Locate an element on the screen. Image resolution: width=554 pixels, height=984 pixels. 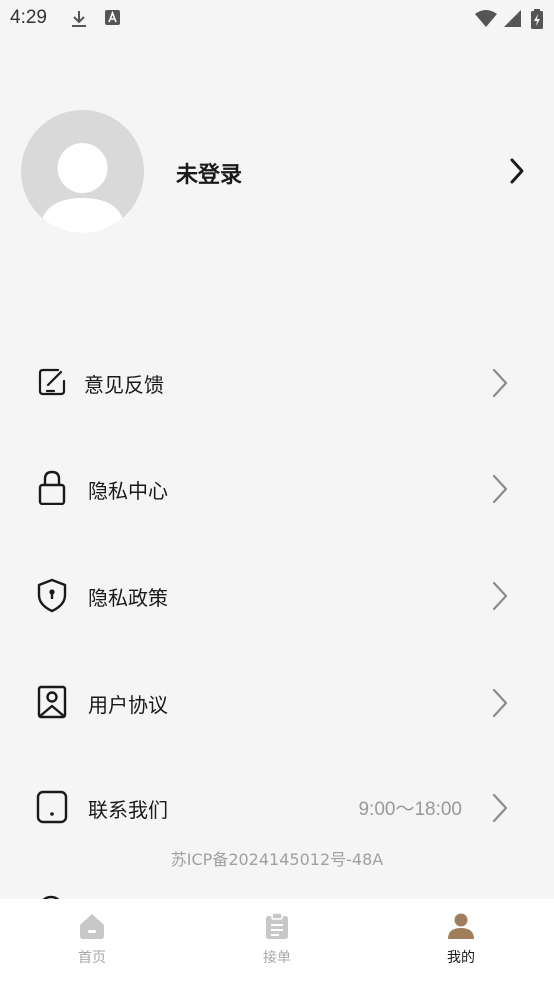
menu-label-feedback: 意见反馈 is located at coordinates (124, 385).